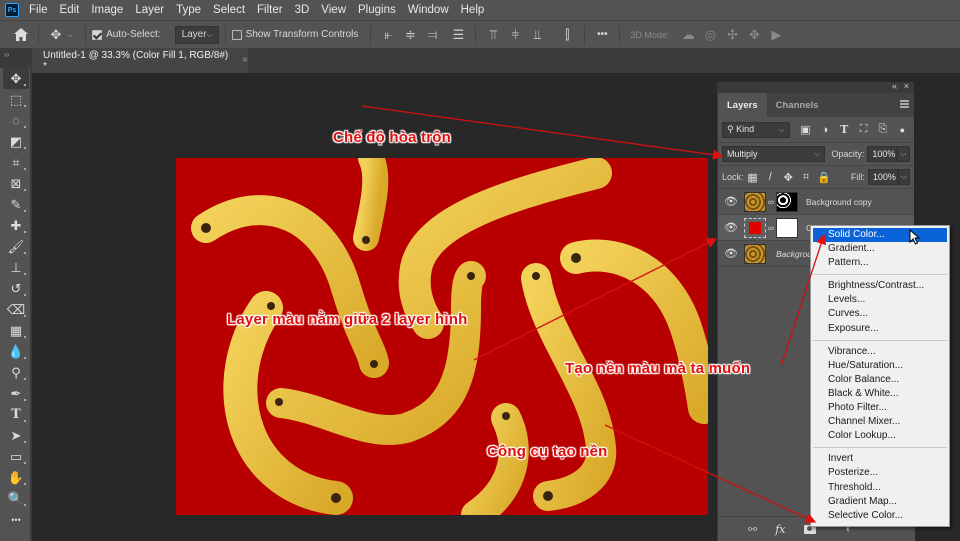 The width and height of the screenshot is (960, 541). What do you see at coordinates (906, 86) in the screenshot?
I see `close-panel-icon: ×` at bounding box center [906, 86].